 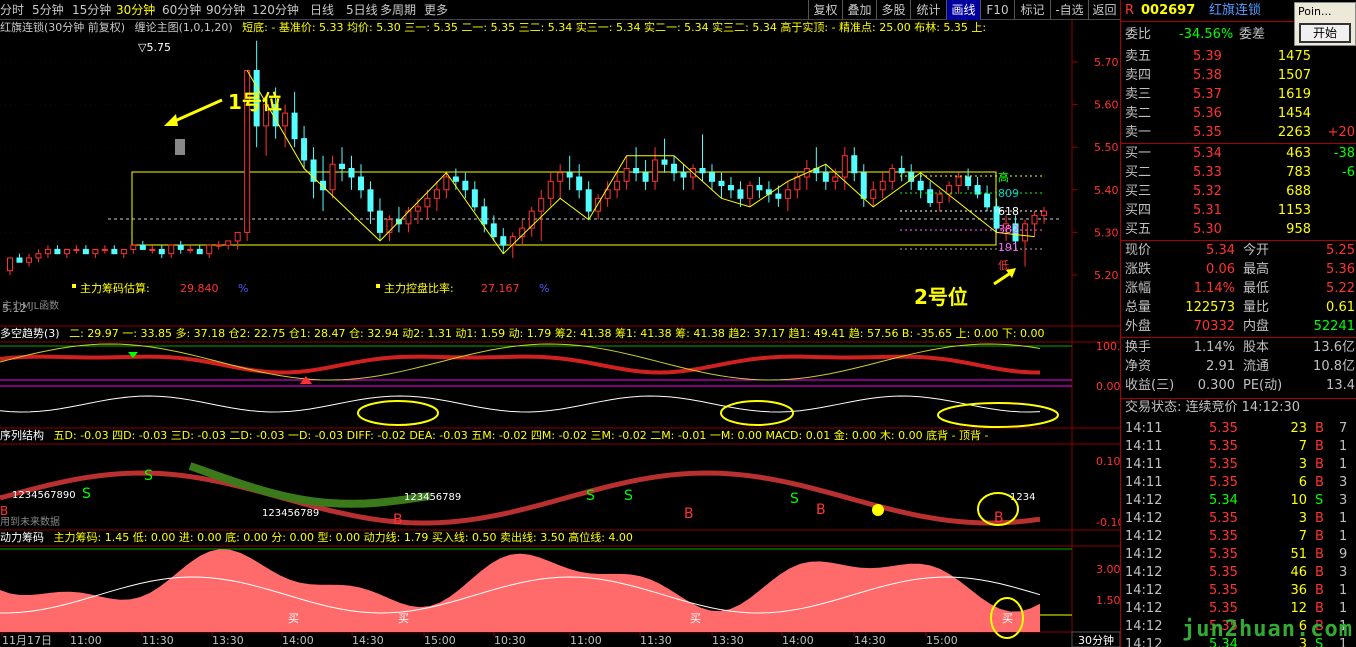 What do you see at coordinates (656, 640) in the screenshot?
I see `x-label-9: 11:30` at bounding box center [656, 640].